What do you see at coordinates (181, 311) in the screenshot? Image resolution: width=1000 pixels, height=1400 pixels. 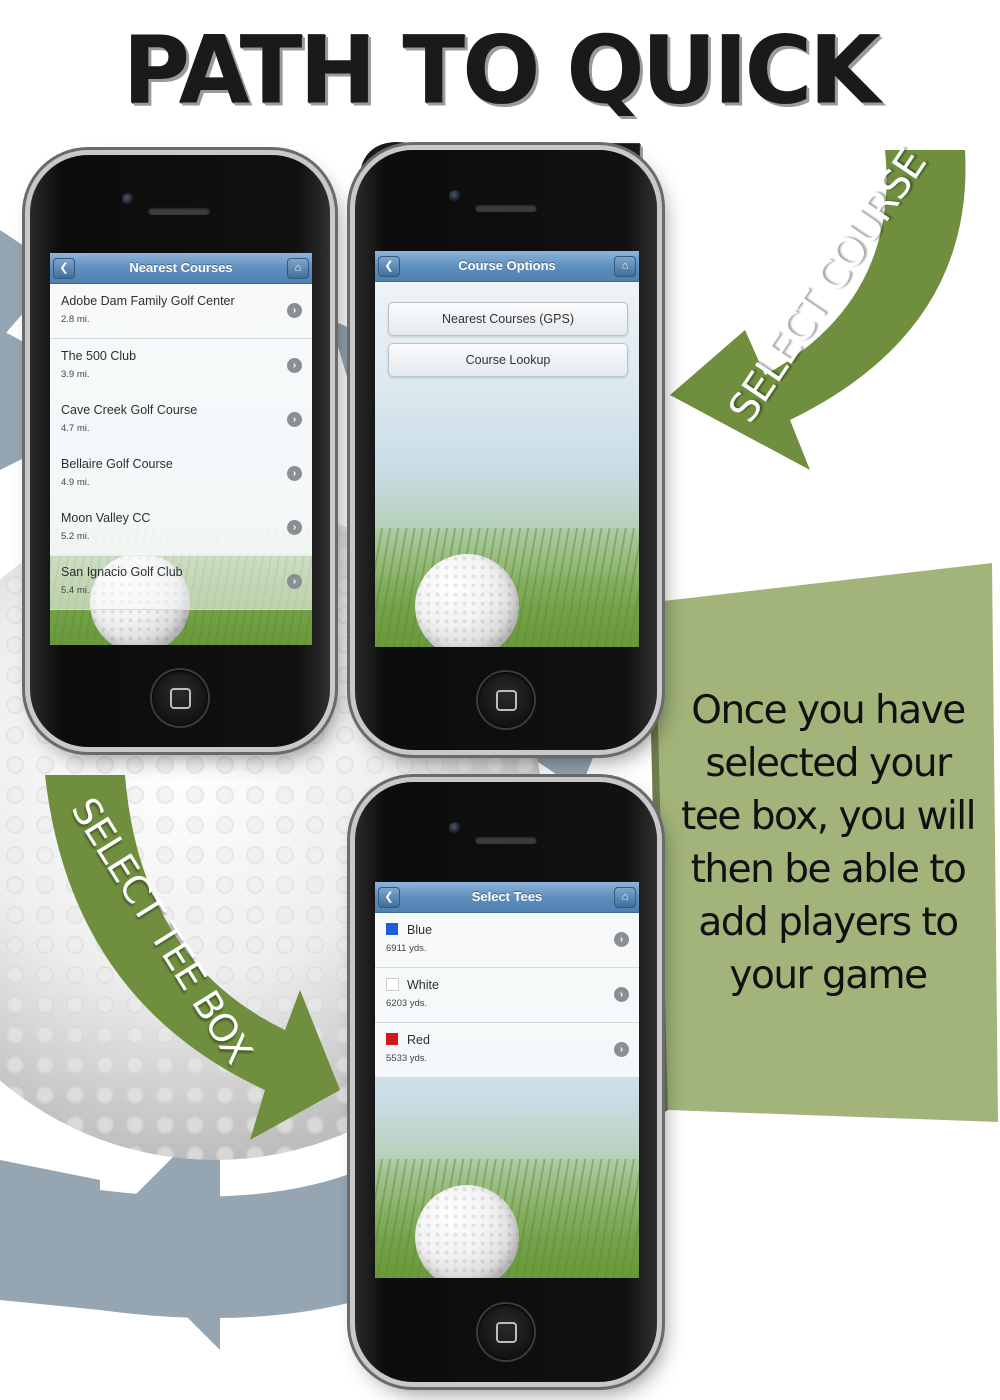 I see `course-row: Adobe Dam Family Golf Center 2.8 mi. ›` at bounding box center [181, 311].